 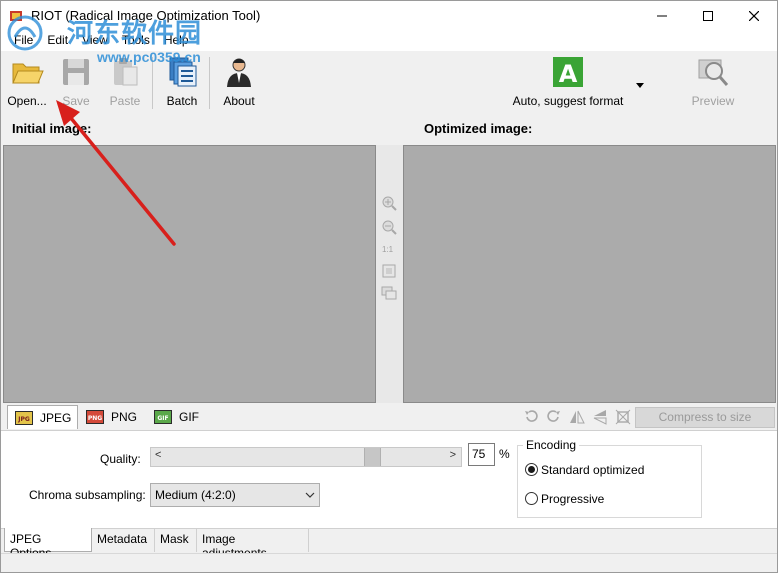 What do you see at coordinates (504, 454) in the screenshot?
I see `percent-sign: %` at bounding box center [504, 454].